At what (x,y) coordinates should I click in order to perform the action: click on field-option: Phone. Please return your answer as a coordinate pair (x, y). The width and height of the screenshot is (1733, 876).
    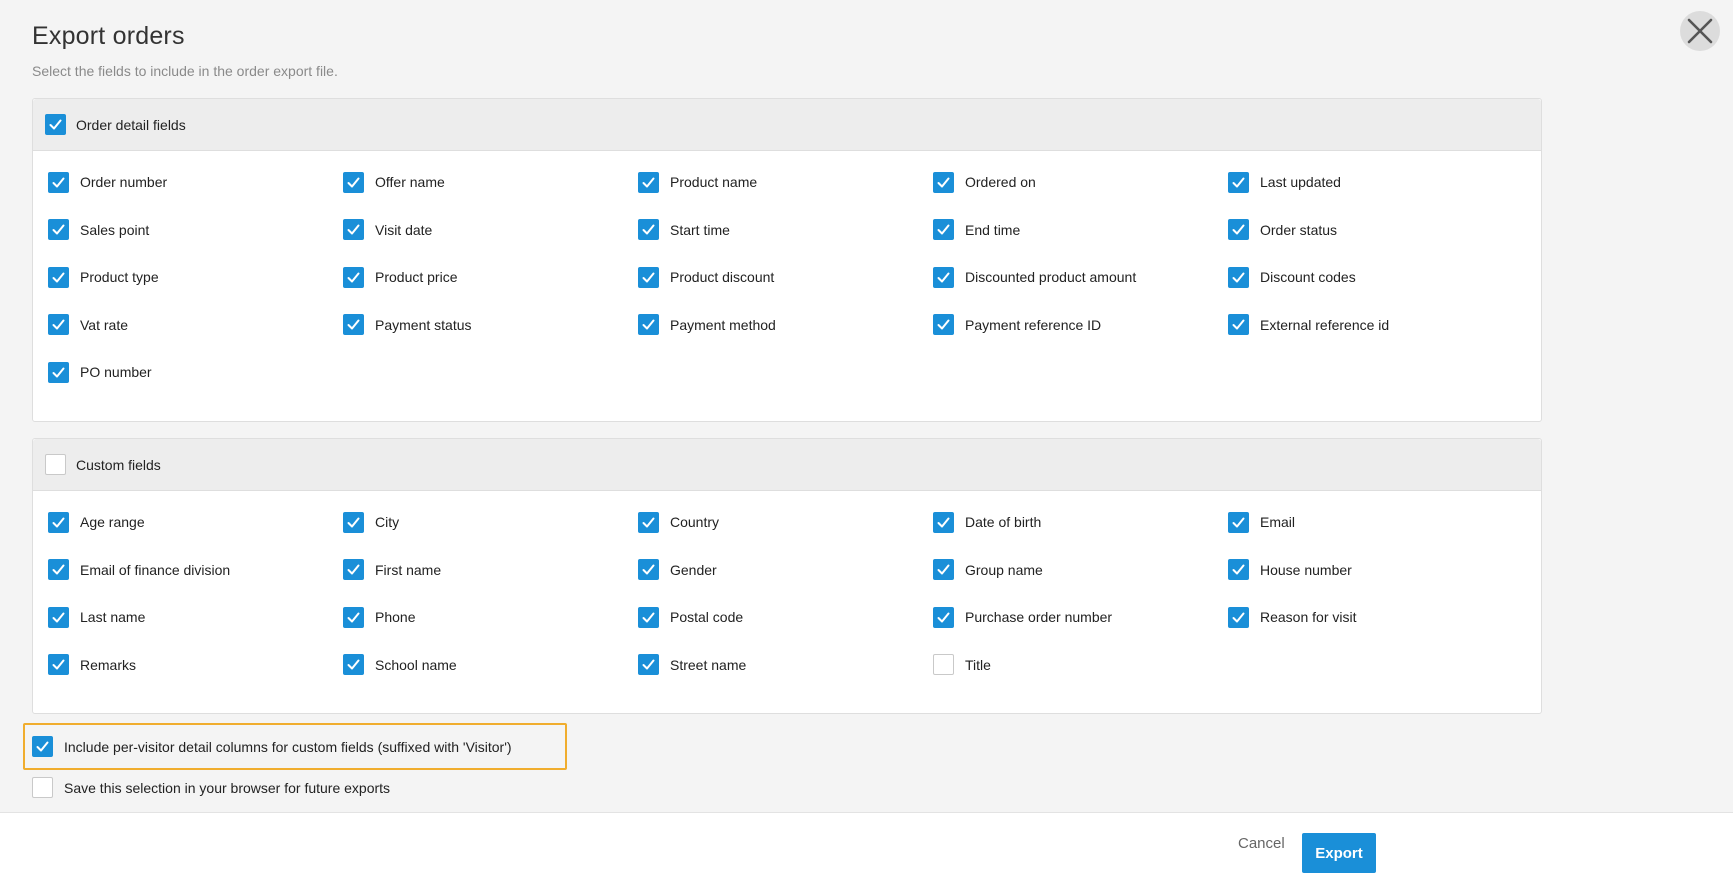
    Looking at the image, I should click on (379, 617).